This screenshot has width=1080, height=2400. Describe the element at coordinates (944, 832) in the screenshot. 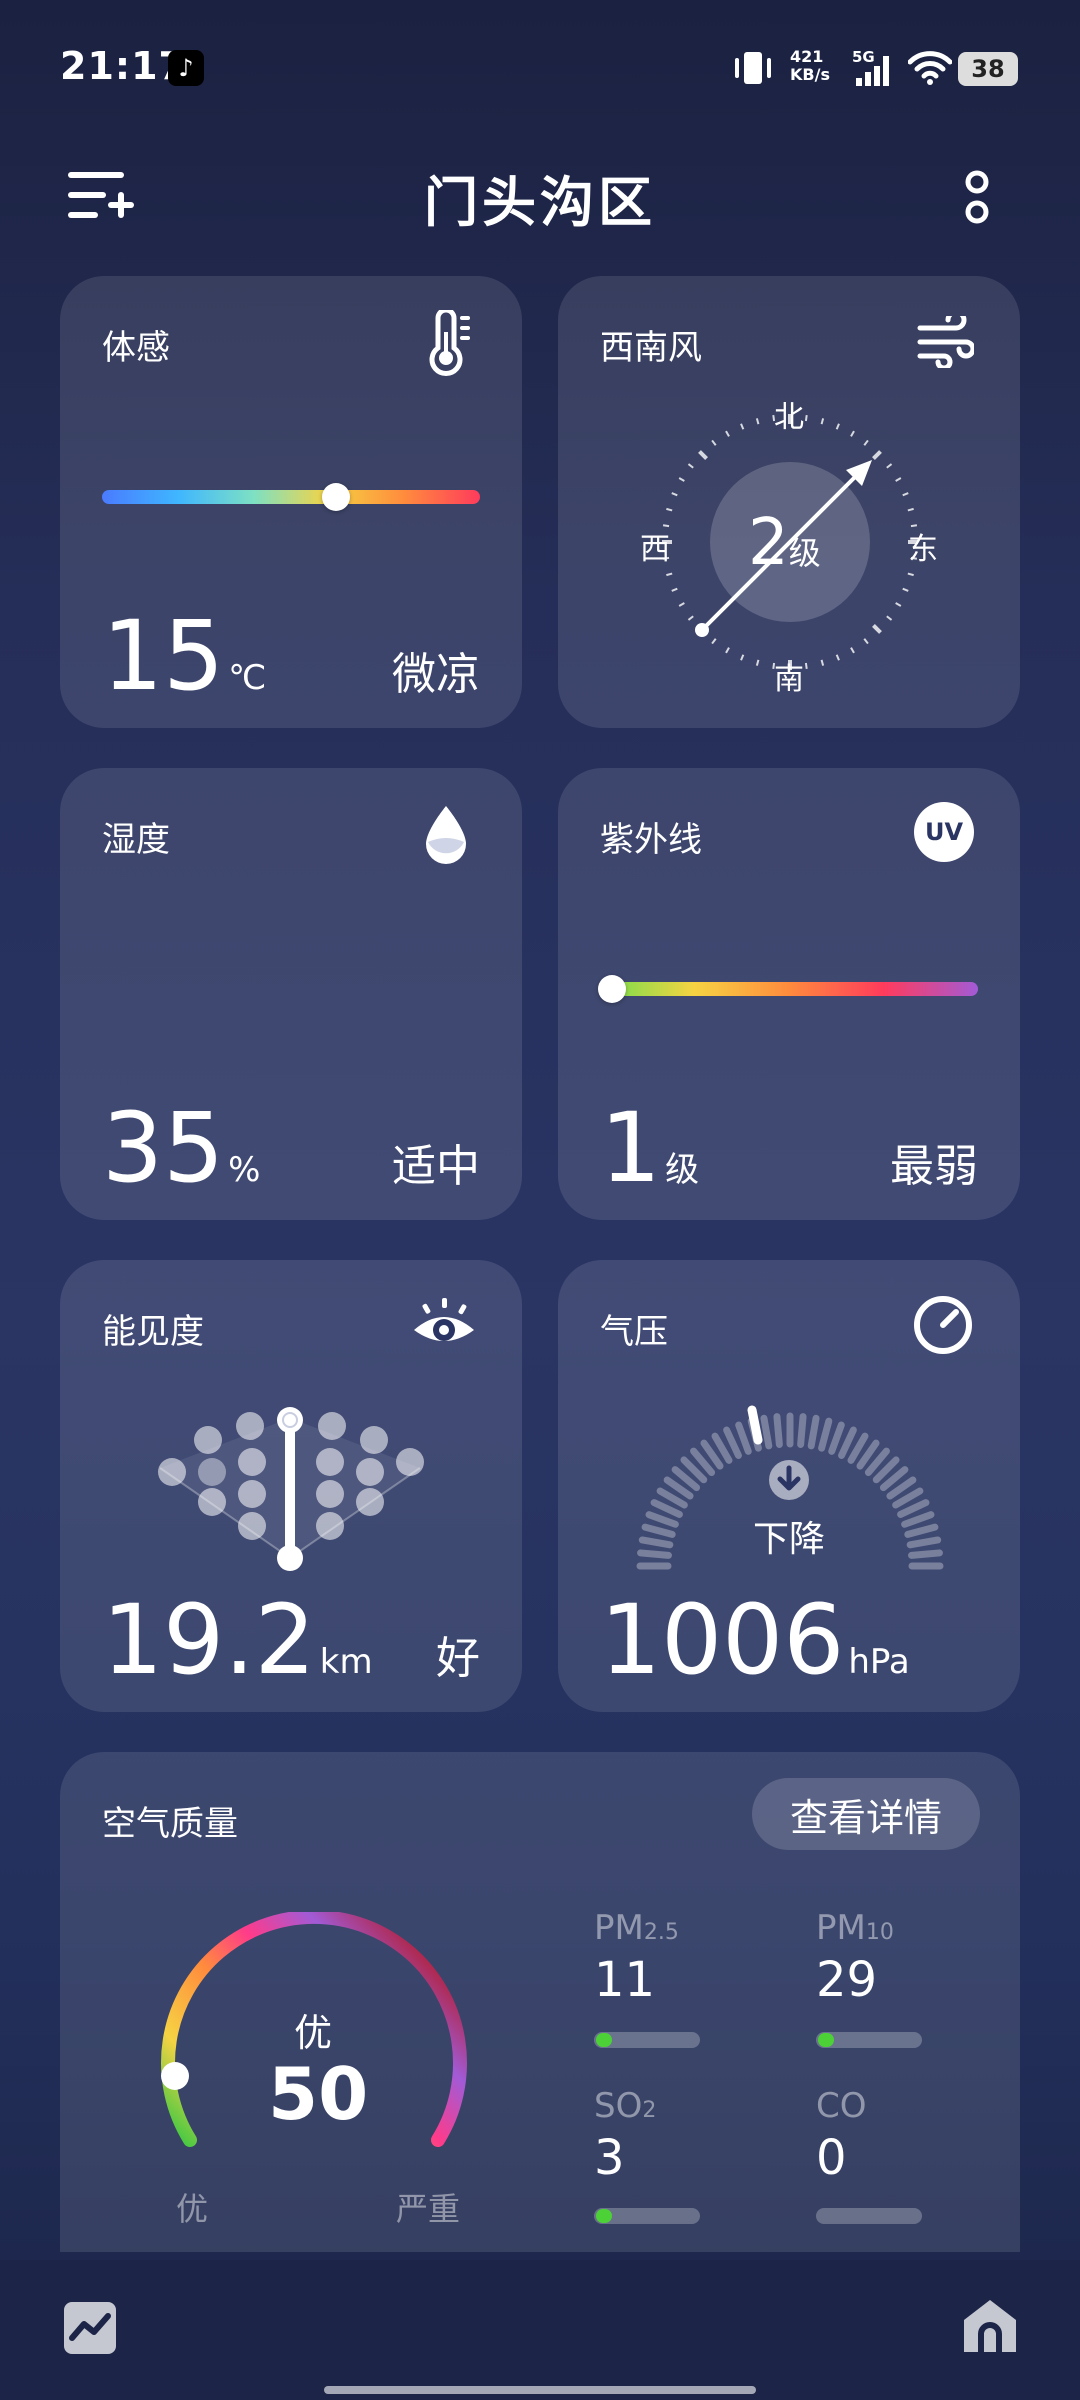

I see `uv-icon: UV` at that location.